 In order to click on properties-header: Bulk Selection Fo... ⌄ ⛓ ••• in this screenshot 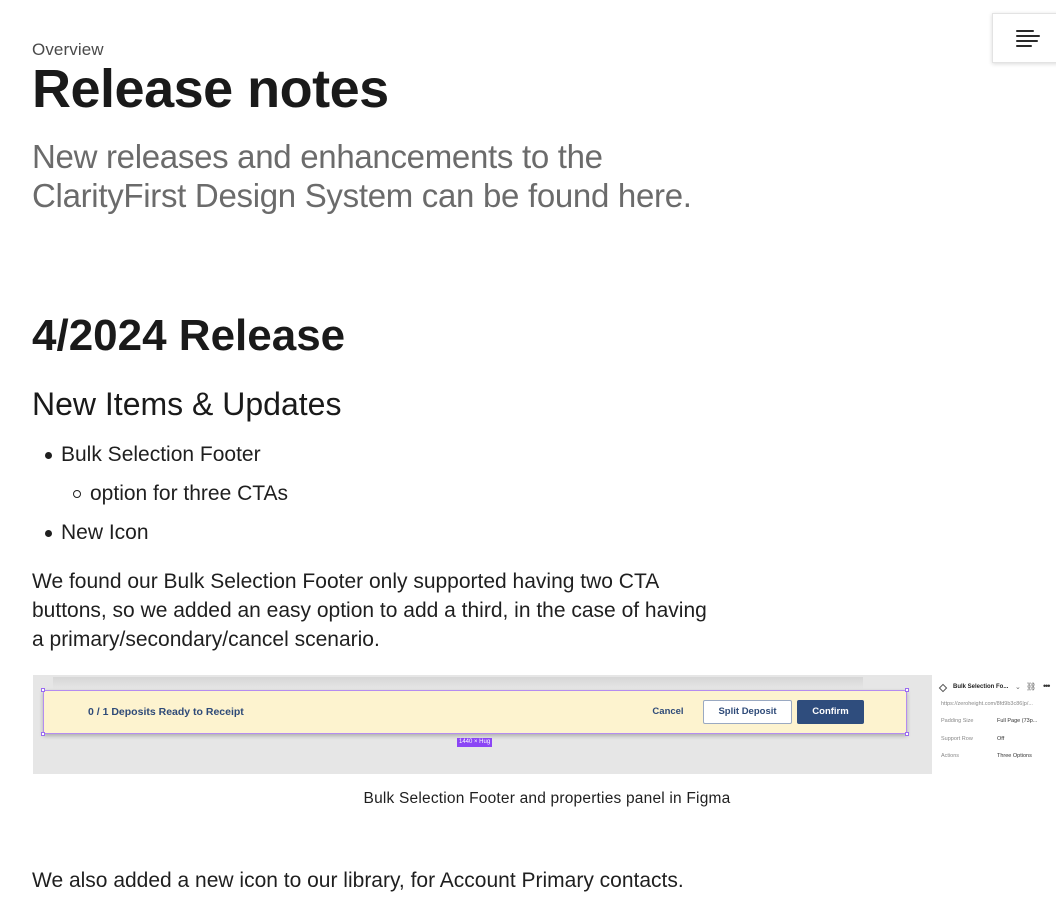, I will do `click(997, 688)`.